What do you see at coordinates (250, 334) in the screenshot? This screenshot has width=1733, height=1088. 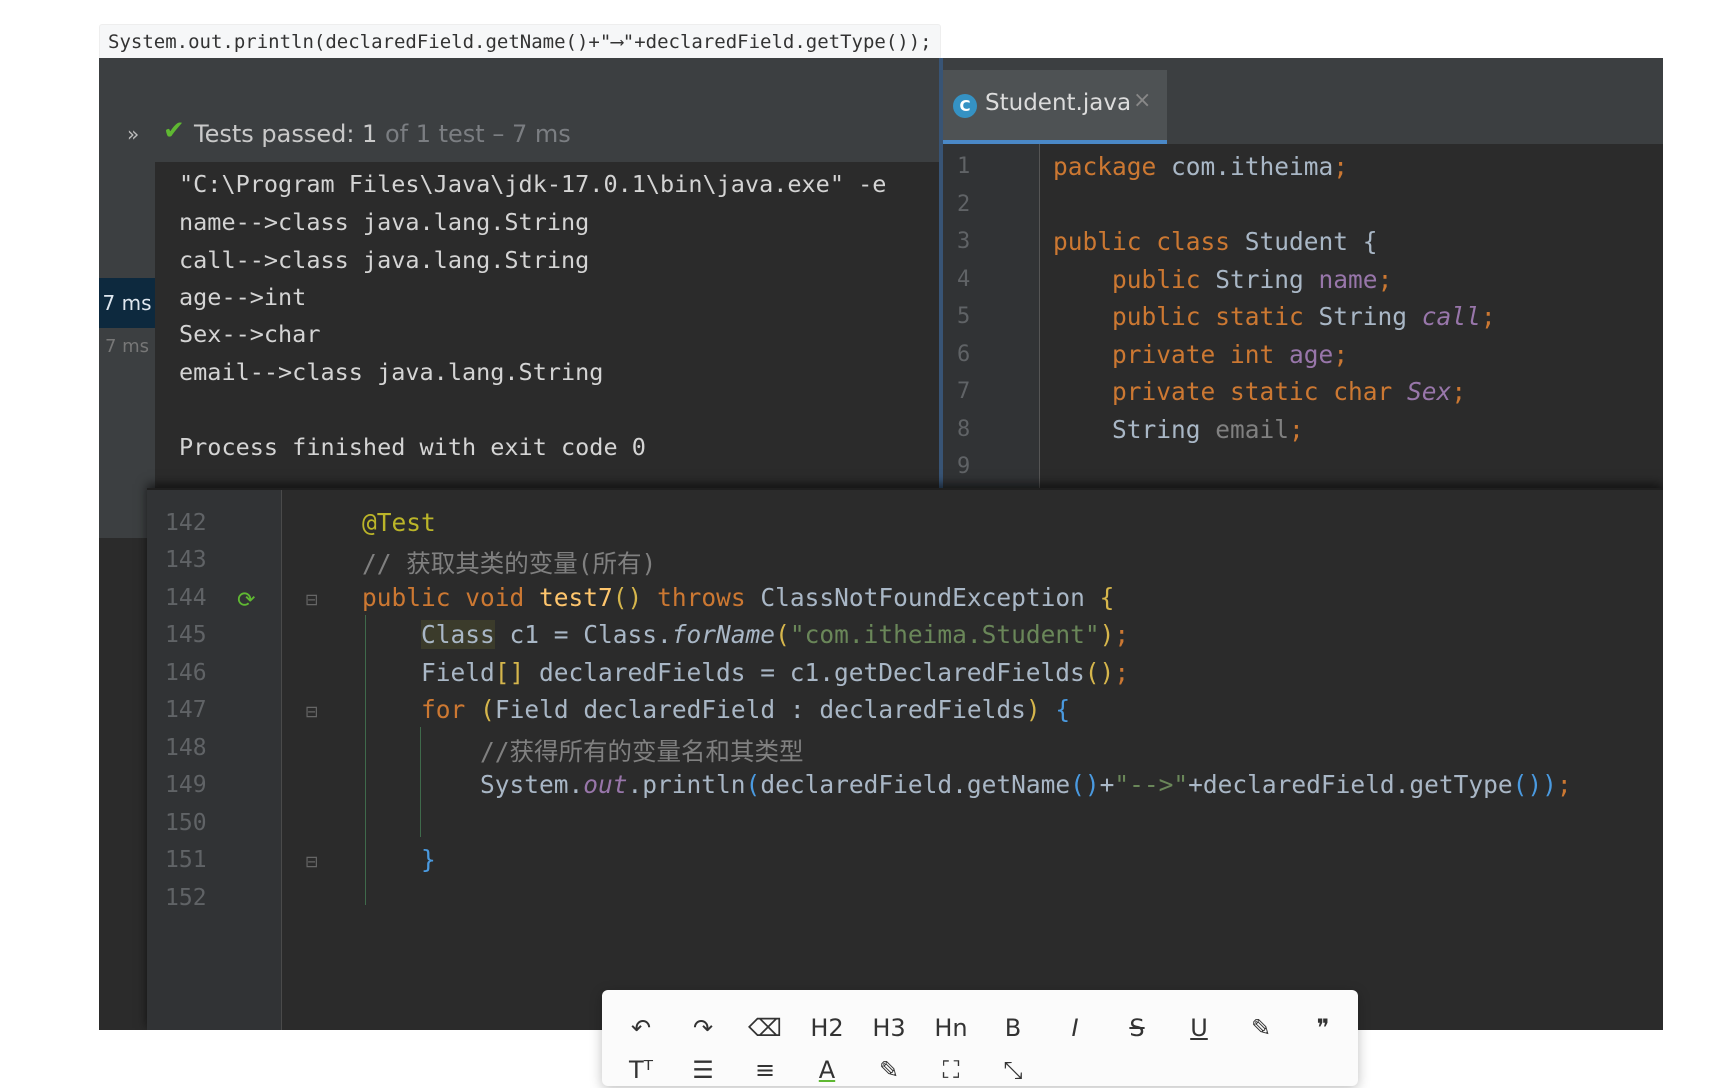 I see `console-line: Sex-->char` at bounding box center [250, 334].